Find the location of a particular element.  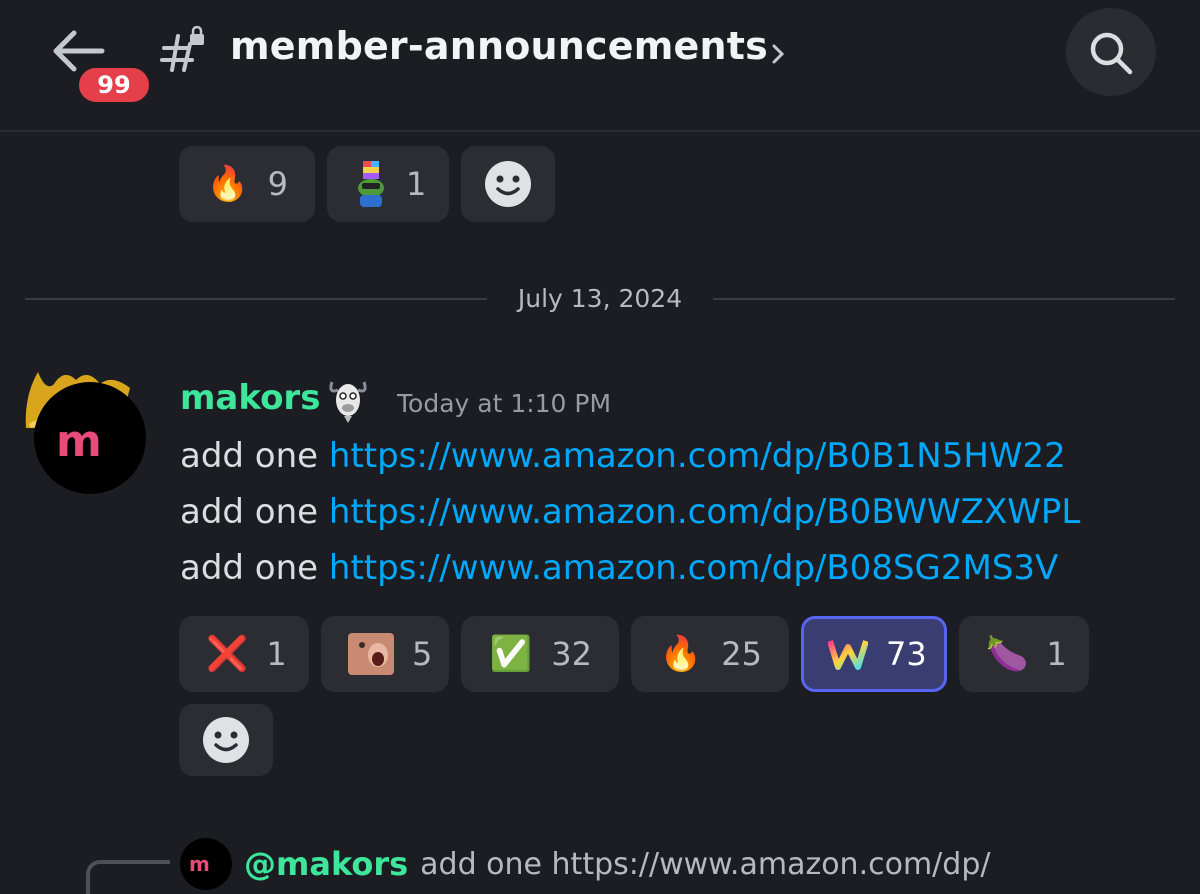

reaction-fire: 🔥 9 is located at coordinates (247, 184).